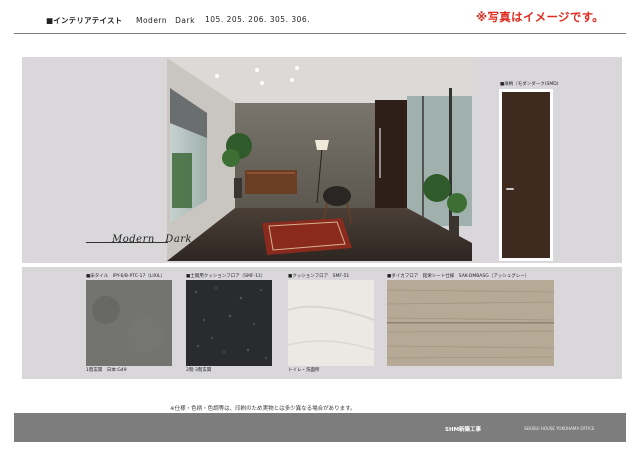  What do you see at coordinates (199, 370) in the screenshot?
I see `swatch-caption-cushion-earth: 2階-3階玄関` at bounding box center [199, 370].